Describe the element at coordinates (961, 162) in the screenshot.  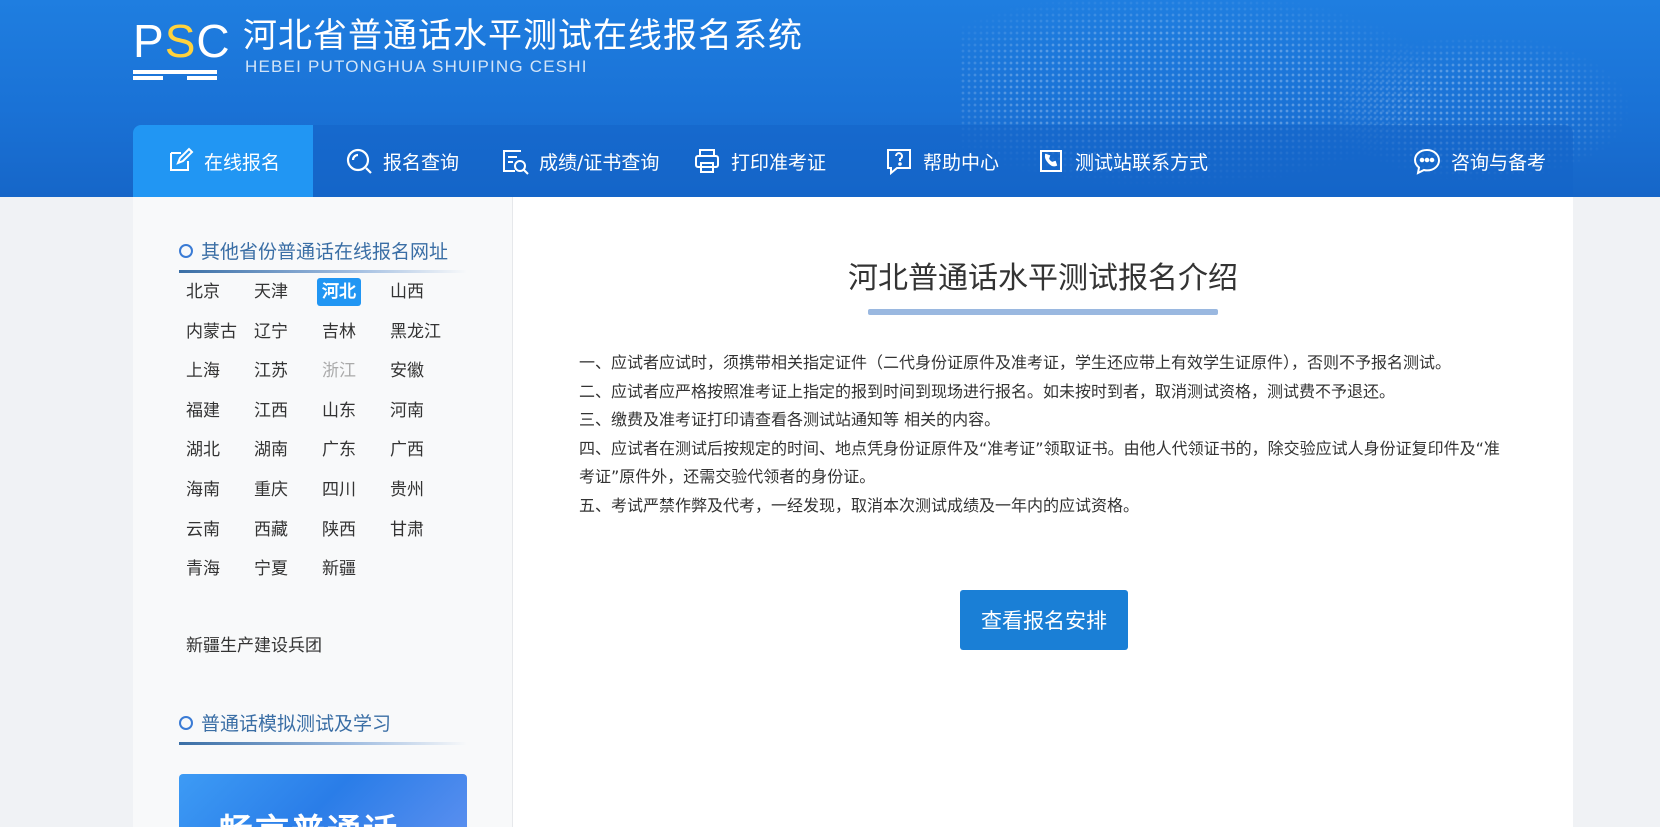
I see `nav-label: 帮助中心` at that location.